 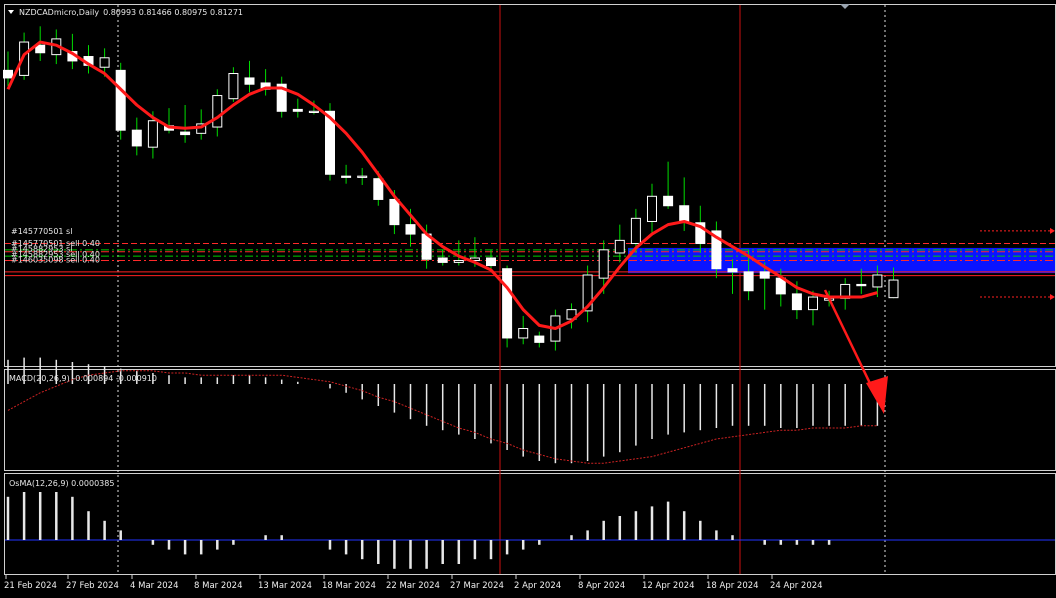 What do you see at coordinates (154, 586) in the screenshot?
I see `date-label-2: 4 Mar 2024` at bounding box center [154, 586].